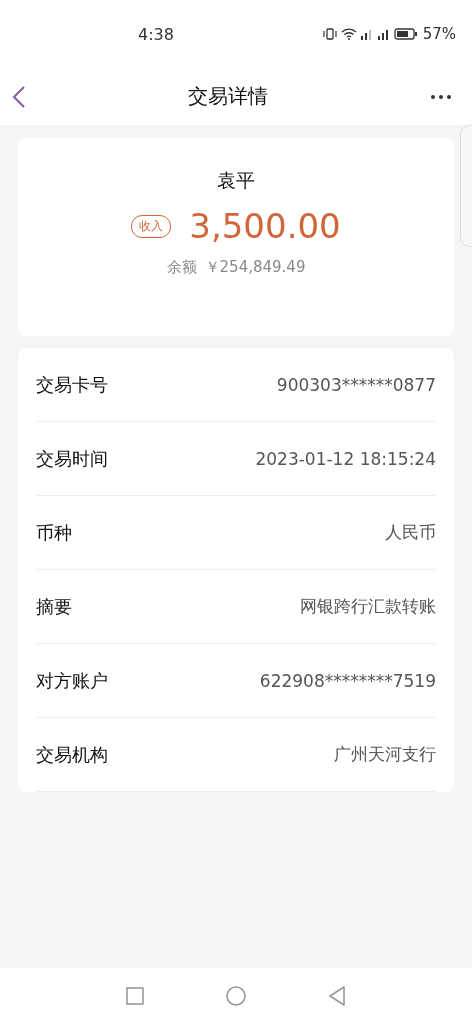 The image size is (472, 1024). I want to click on more-icon, so click(441, 96).